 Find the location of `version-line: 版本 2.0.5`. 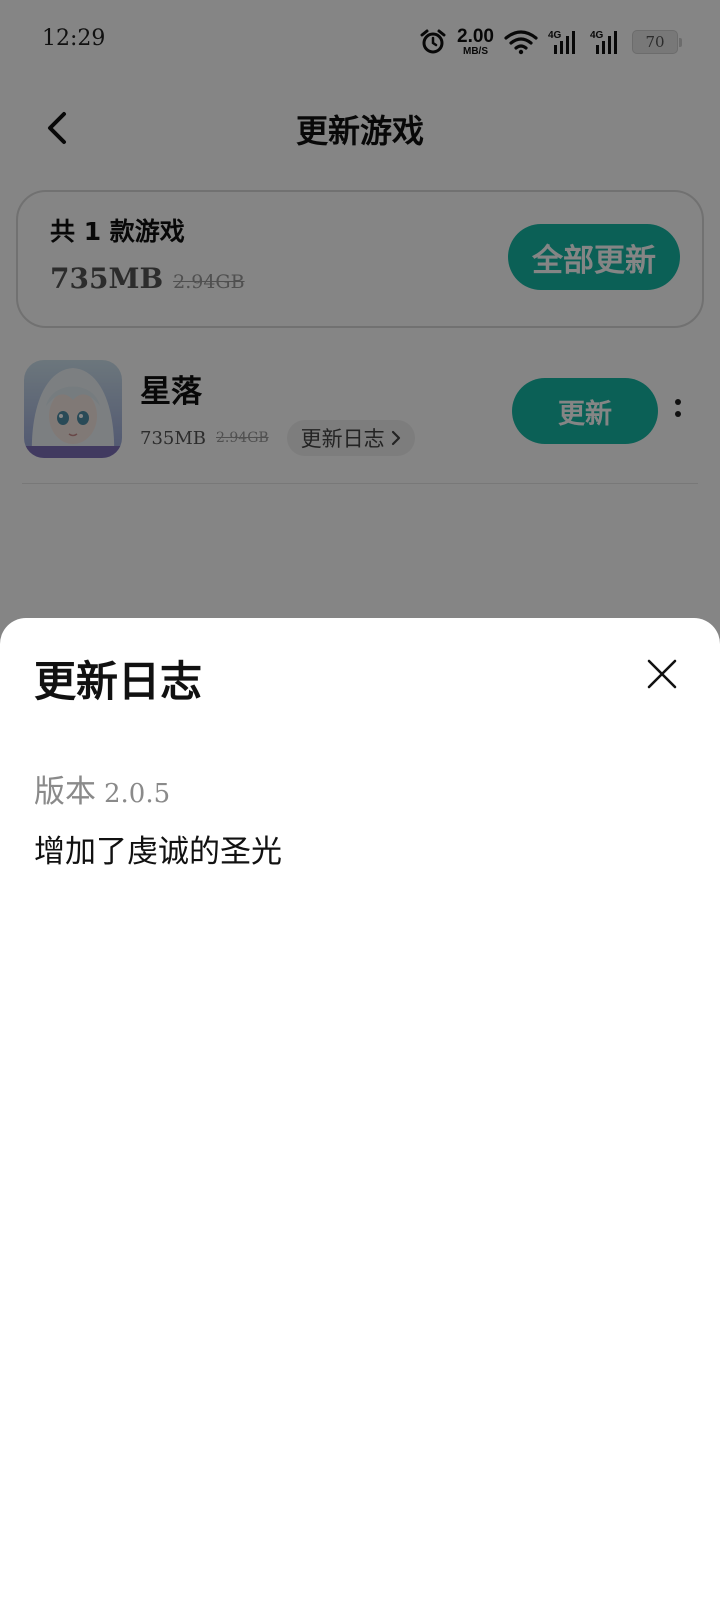

version-line: 版本 2.0.5 is located at coordinates (102, 788).